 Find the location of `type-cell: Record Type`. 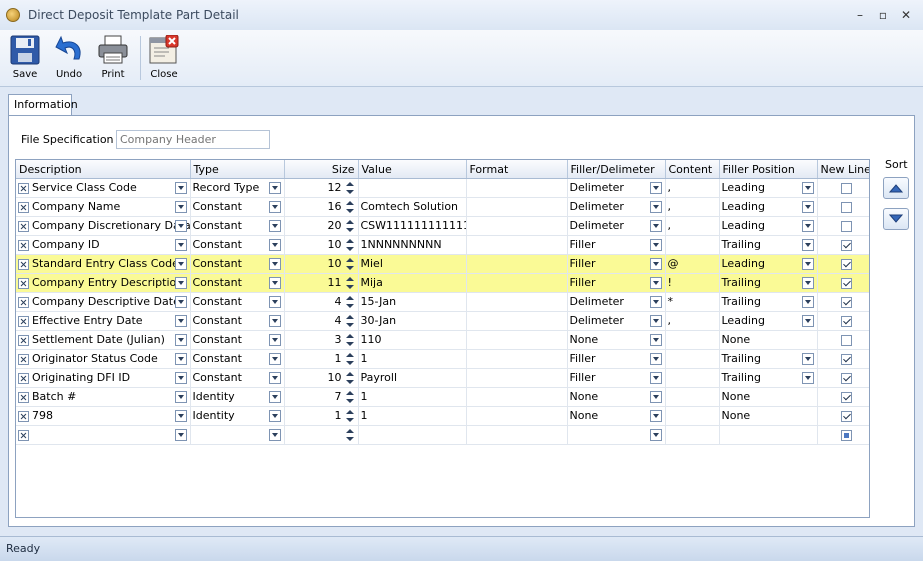

type-cell: Record Type is located at coordinates (226, 187).